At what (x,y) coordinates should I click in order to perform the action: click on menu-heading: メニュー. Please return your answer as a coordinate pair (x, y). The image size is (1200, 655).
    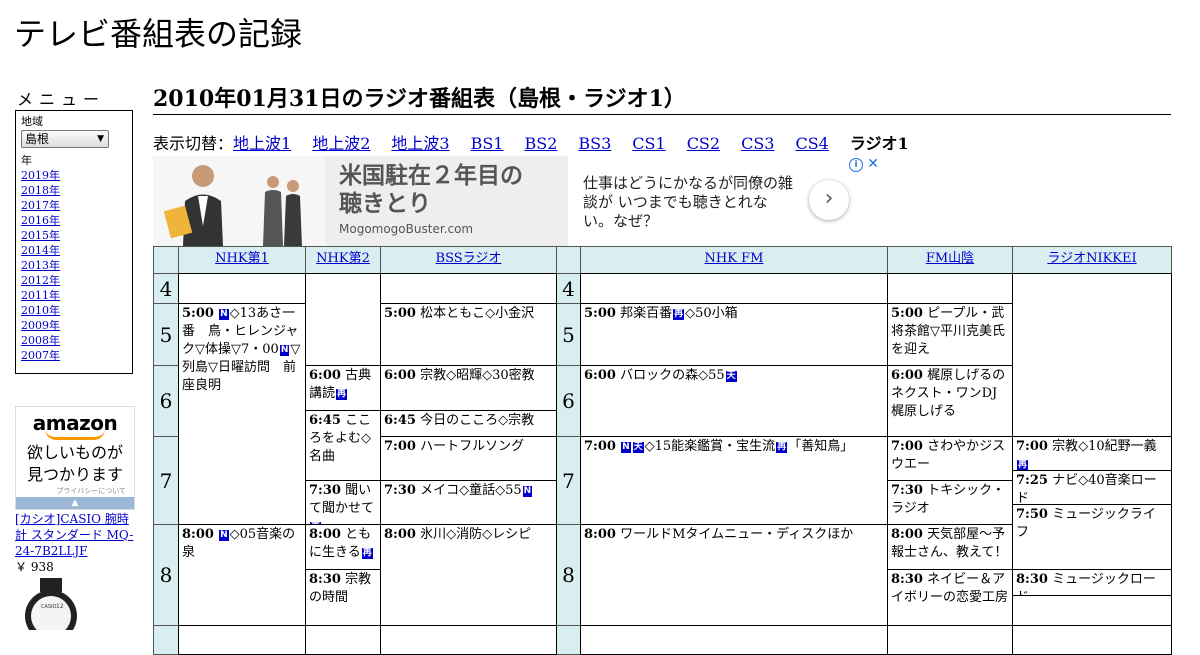
    Looking at the image, I should click on (61, 99).